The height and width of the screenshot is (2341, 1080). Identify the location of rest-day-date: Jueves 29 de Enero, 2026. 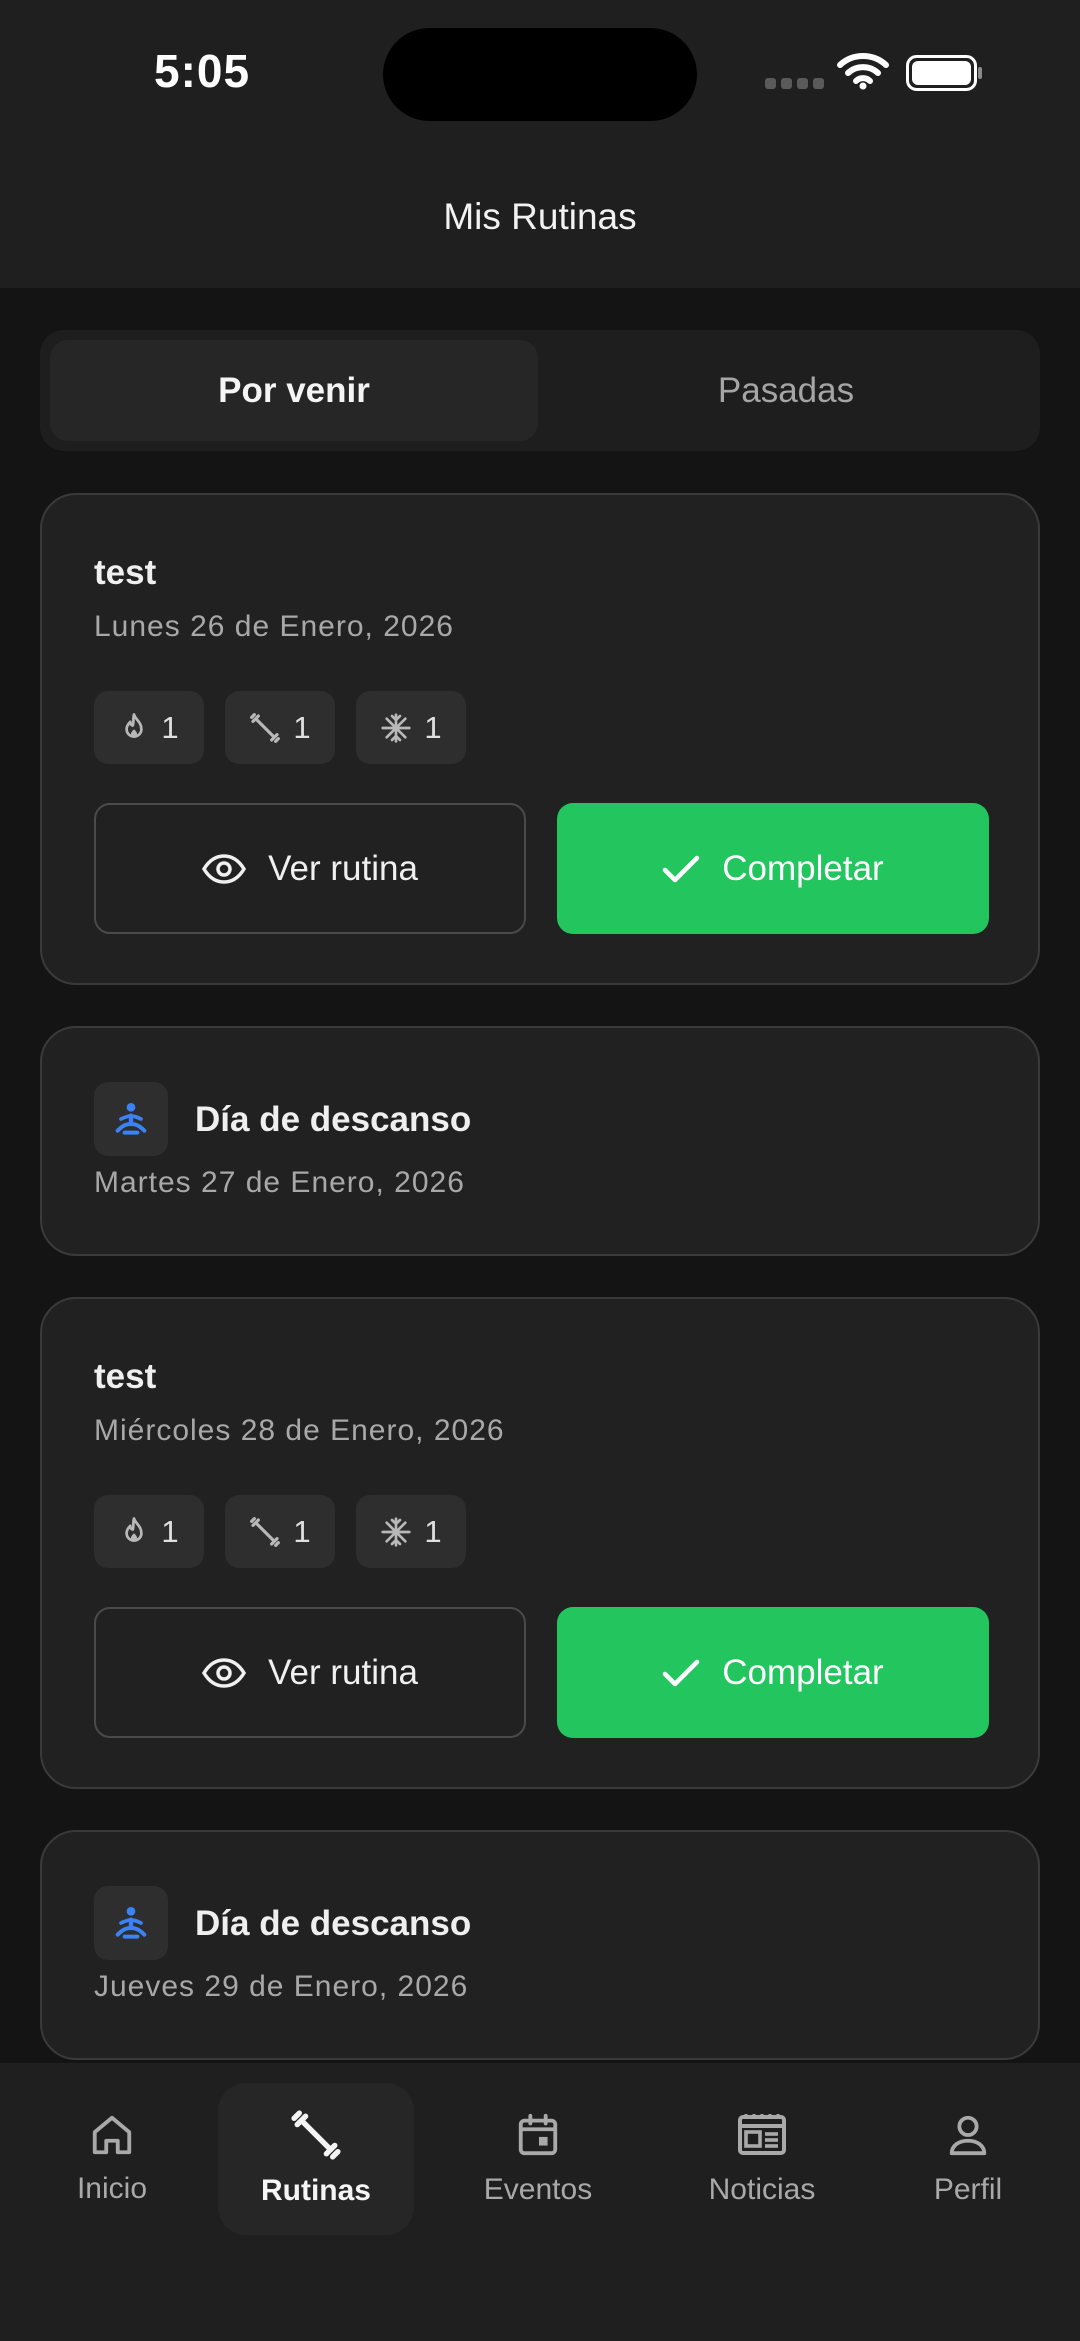
(281, 1986).